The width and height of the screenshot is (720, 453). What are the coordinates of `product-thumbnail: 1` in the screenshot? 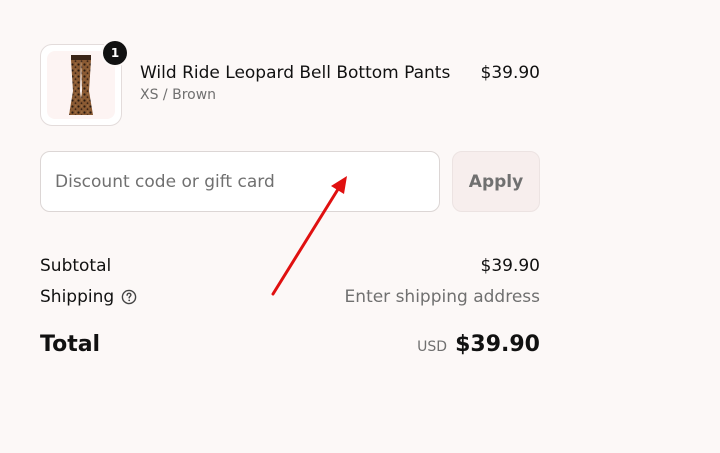 It's located at (83, 83).